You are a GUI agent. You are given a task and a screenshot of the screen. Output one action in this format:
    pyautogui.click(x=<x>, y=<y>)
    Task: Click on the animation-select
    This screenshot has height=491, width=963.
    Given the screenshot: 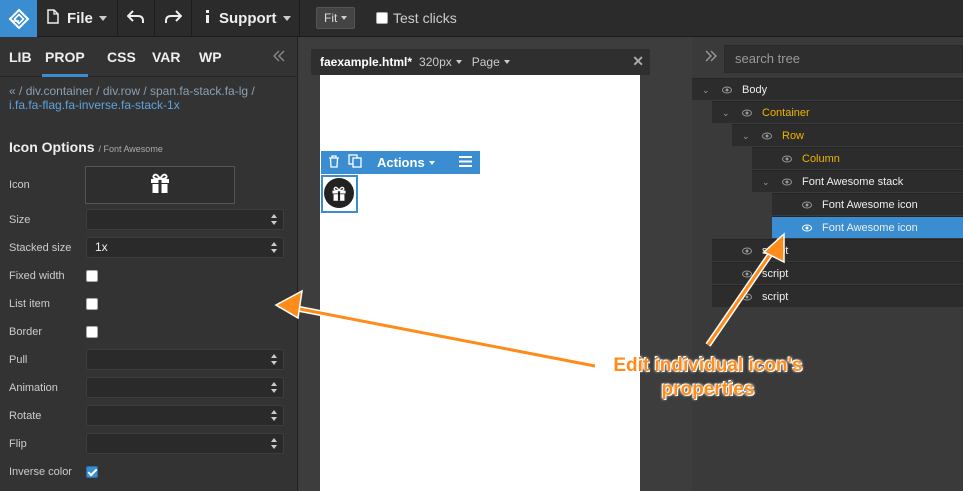 What is the action you would take?
    pyautogui.click(x=185, y=387)
    